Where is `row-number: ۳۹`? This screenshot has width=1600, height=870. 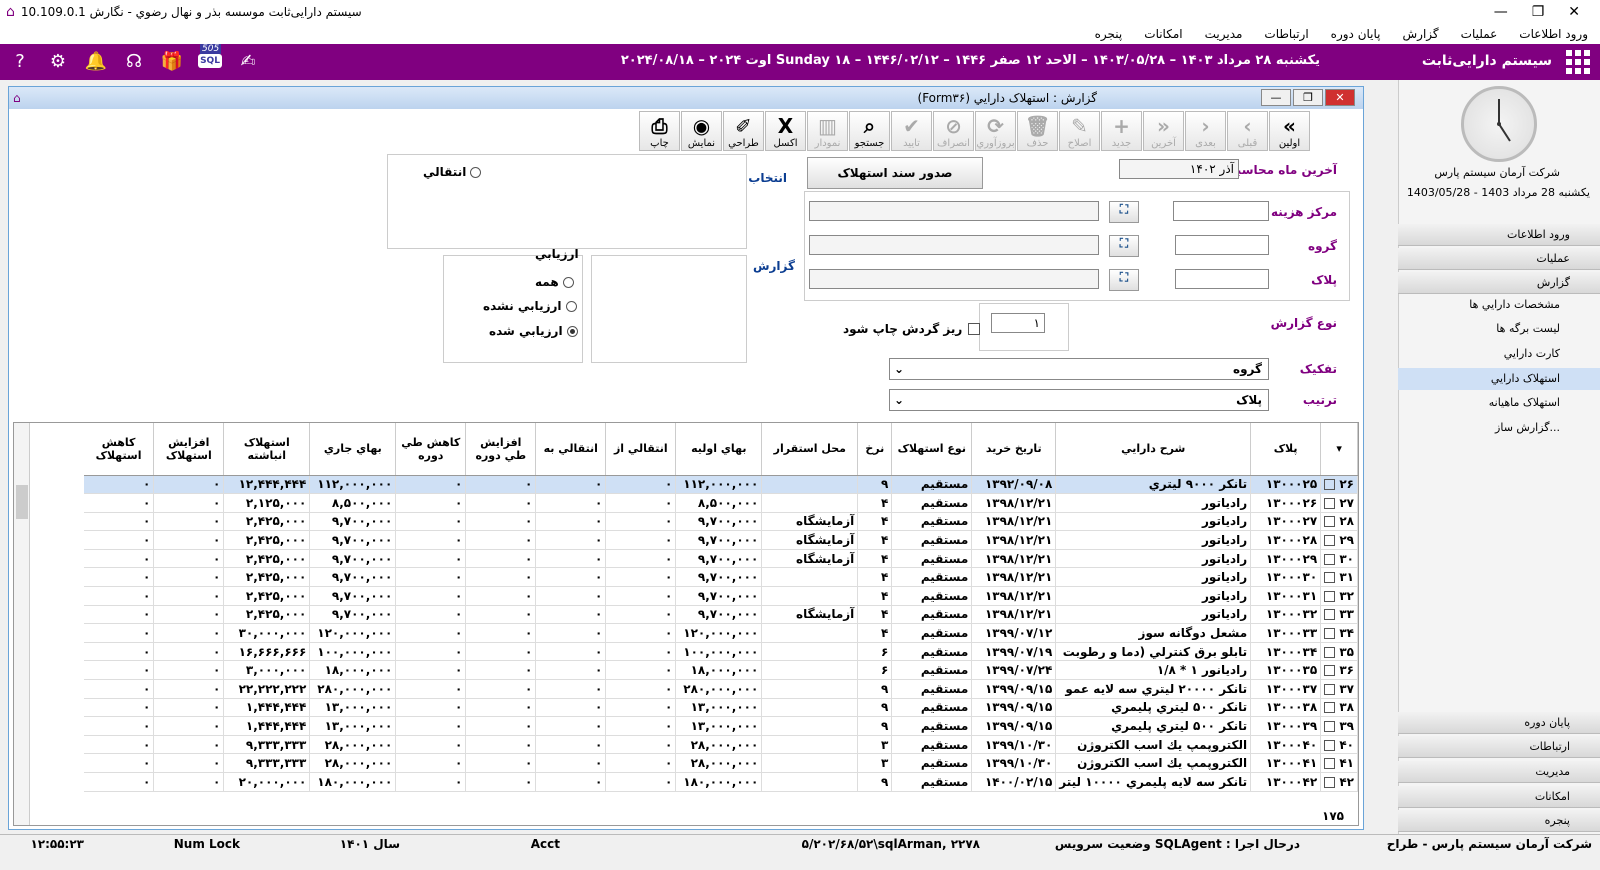 row-number: ۳۹ is located at coordinates (1339, 726).